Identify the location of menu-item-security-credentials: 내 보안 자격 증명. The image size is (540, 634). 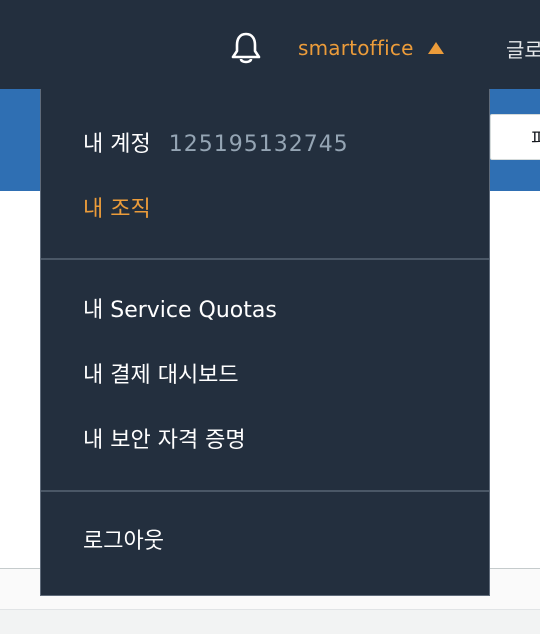
(164, 441).